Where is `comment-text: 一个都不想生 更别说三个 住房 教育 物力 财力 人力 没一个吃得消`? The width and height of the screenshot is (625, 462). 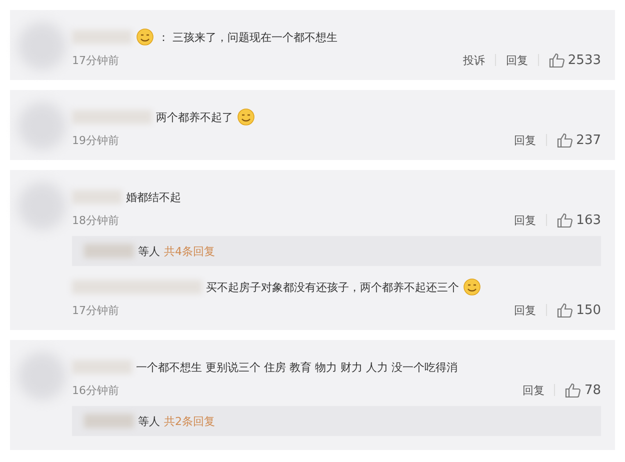
comment-text: 一个都不想生 更别说三个 住房 教育 物力 财力 人力 没一个吃得消 is located at coordinates (297, 367).